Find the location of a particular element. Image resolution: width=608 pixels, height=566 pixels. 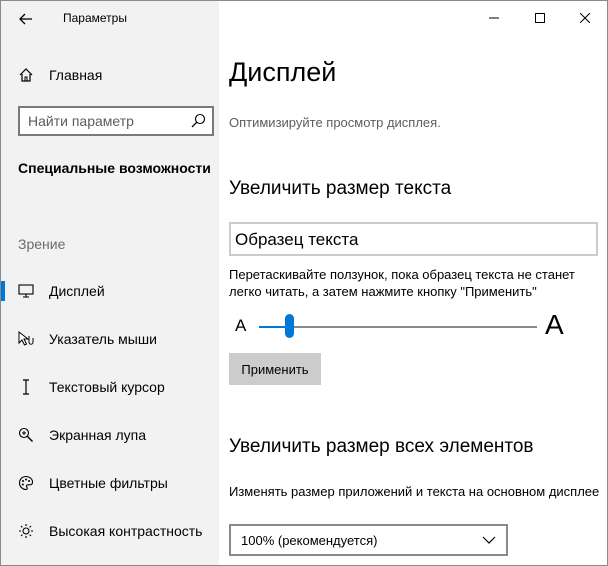

slider-max-label: A is located at coordinates (554, 324).